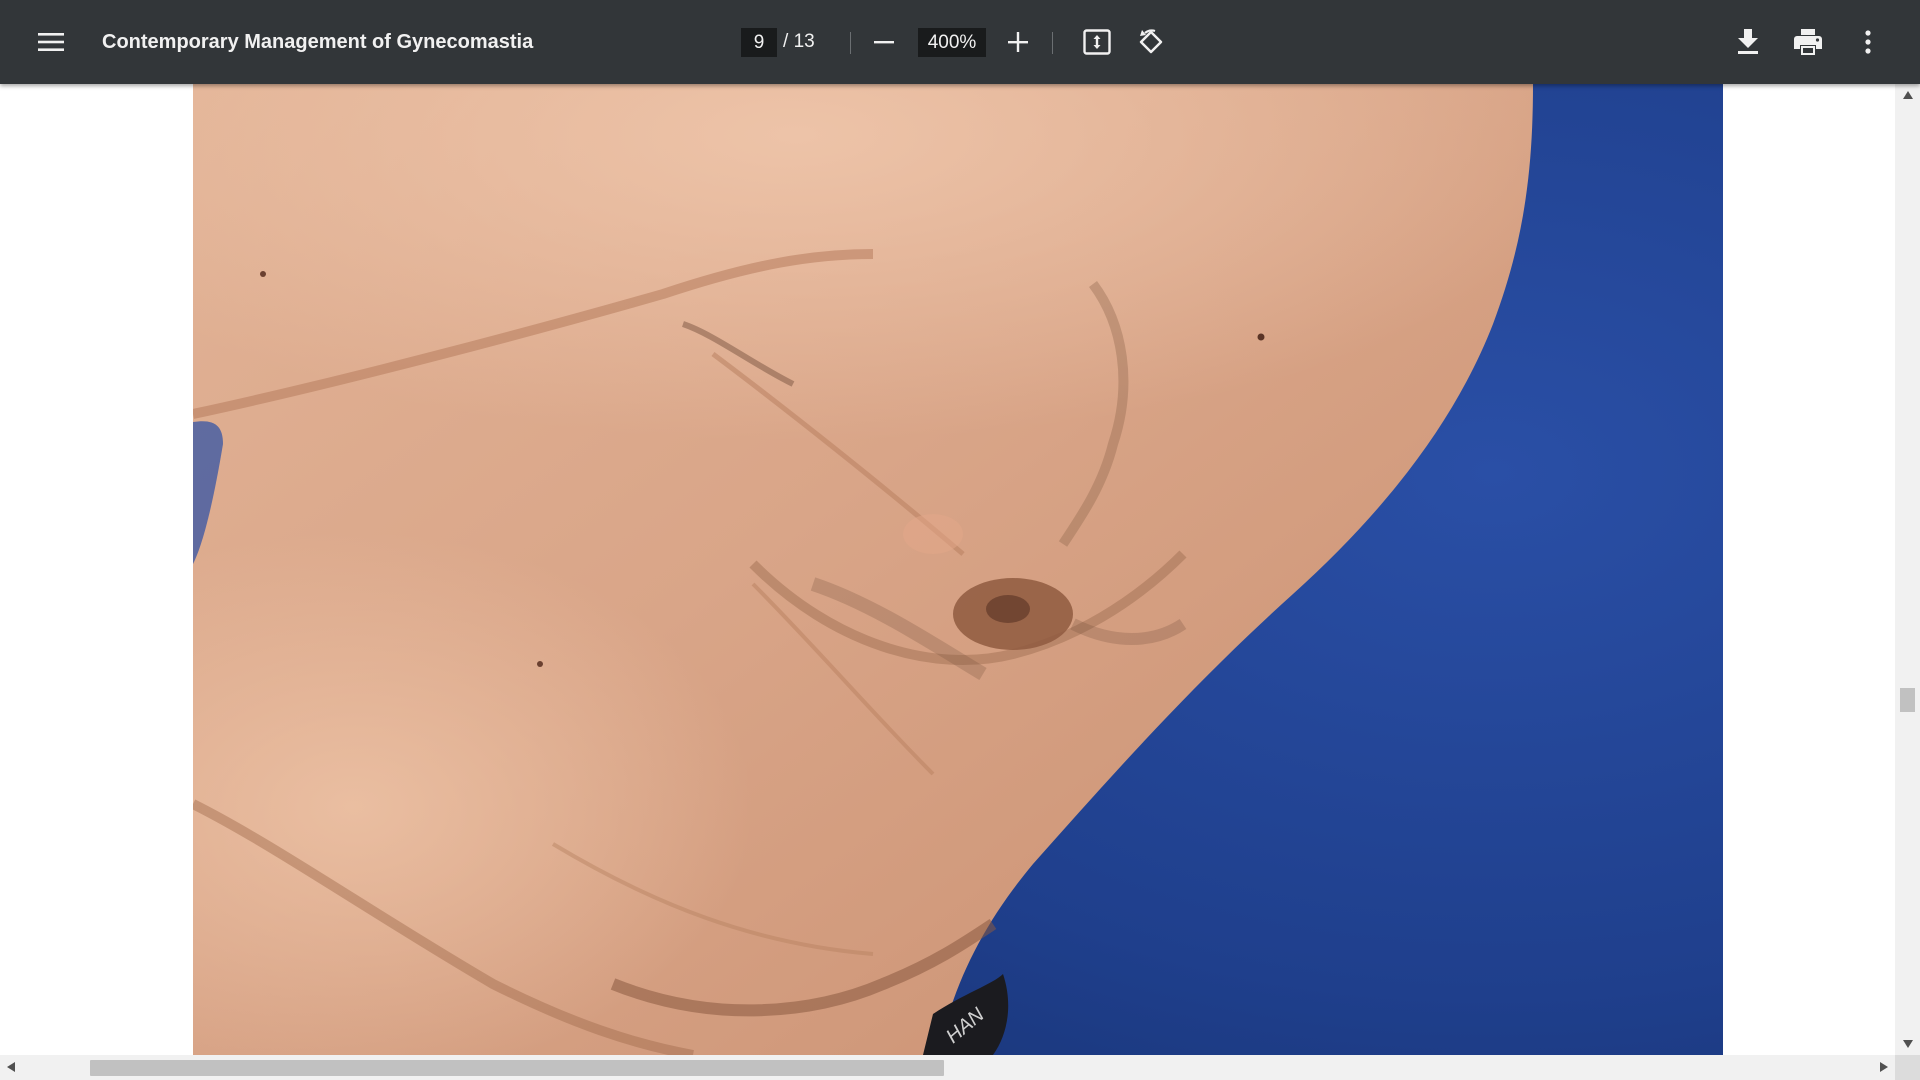 This screenshot has width=1920, height=1080. I want to click on zoom-out-button, so click(884, 42).